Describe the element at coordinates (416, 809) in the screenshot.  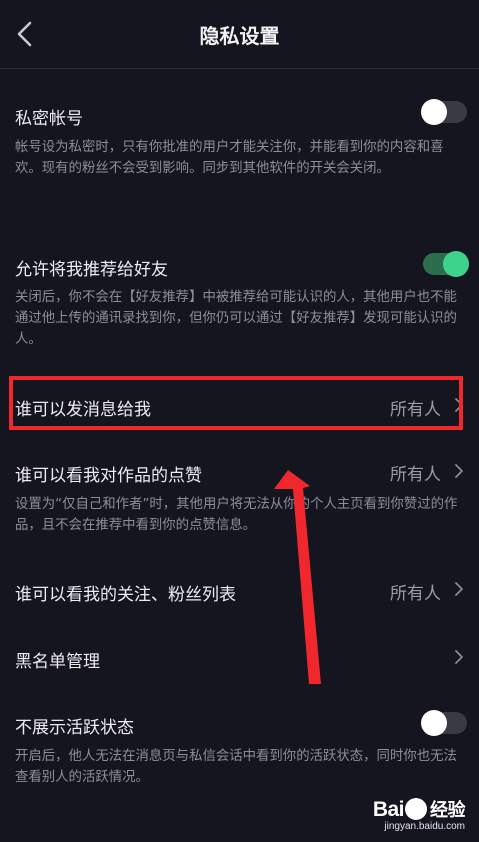
I see `paw-icon` at that location.